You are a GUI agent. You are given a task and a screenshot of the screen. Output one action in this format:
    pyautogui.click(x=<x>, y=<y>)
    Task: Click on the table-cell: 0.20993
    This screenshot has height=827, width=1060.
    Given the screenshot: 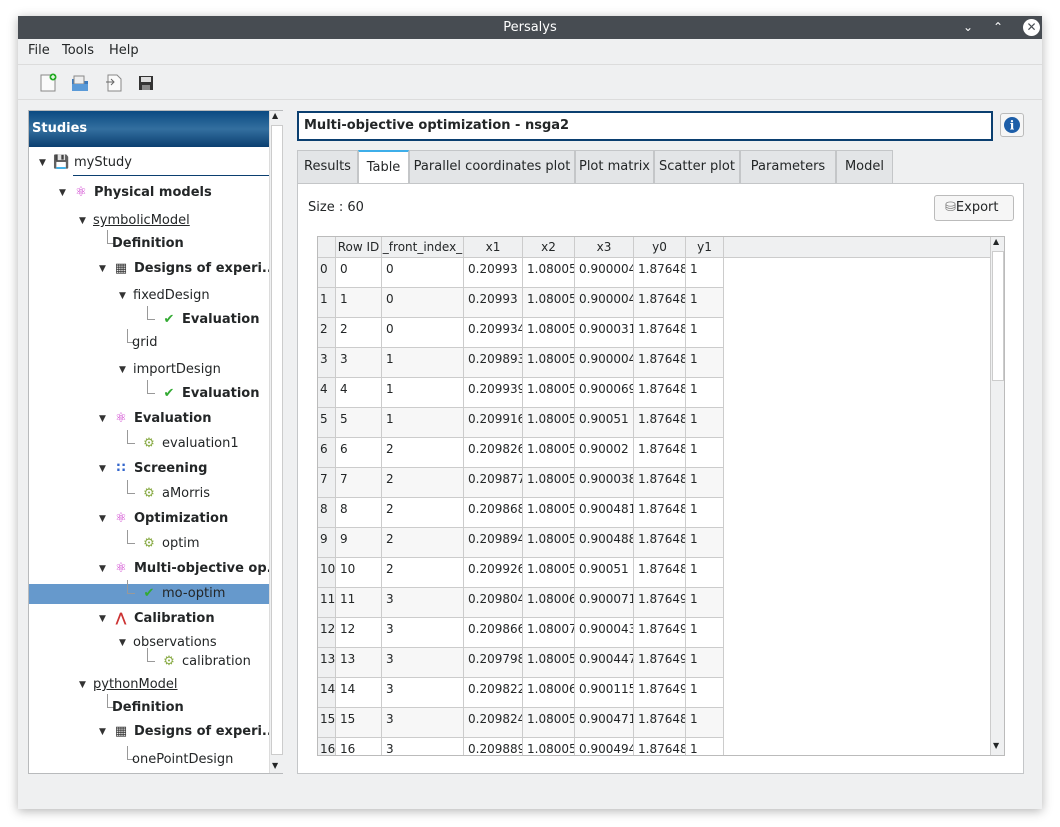 What is the action you would take?
    pyautogui.click(x=493, y=303)
    